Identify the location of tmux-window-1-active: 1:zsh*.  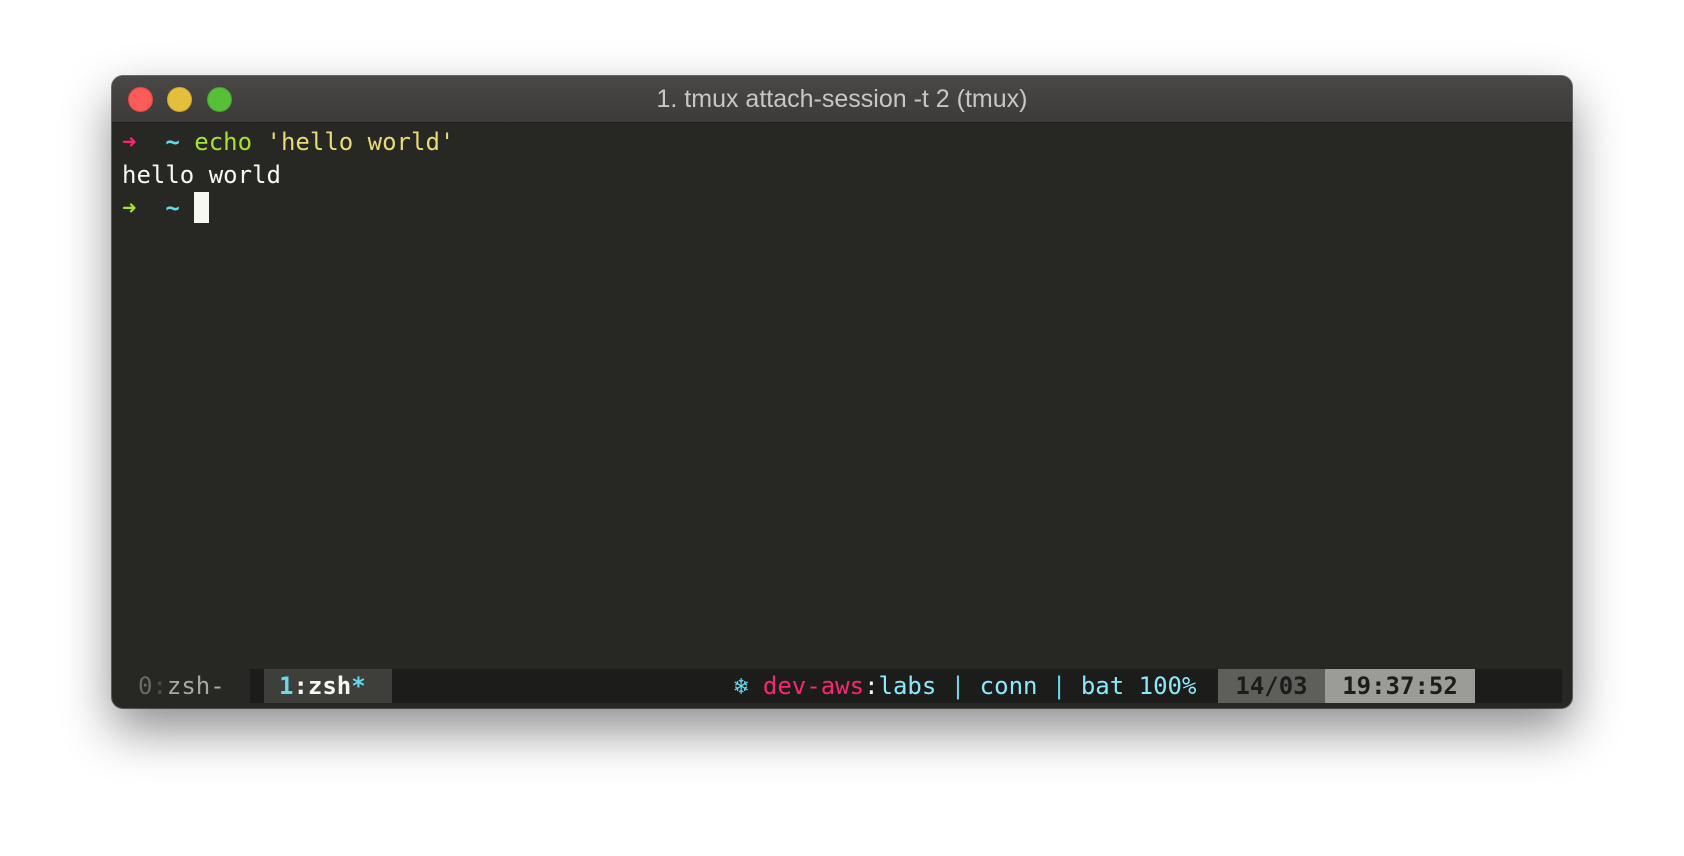
(328, 686).